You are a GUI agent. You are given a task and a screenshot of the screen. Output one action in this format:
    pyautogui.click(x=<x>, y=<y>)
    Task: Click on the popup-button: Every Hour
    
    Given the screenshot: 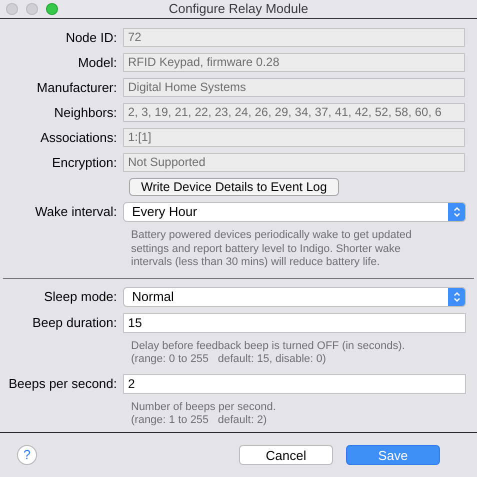 What is the action you would take?
    pyautogui.click(x=294, y=212)
    